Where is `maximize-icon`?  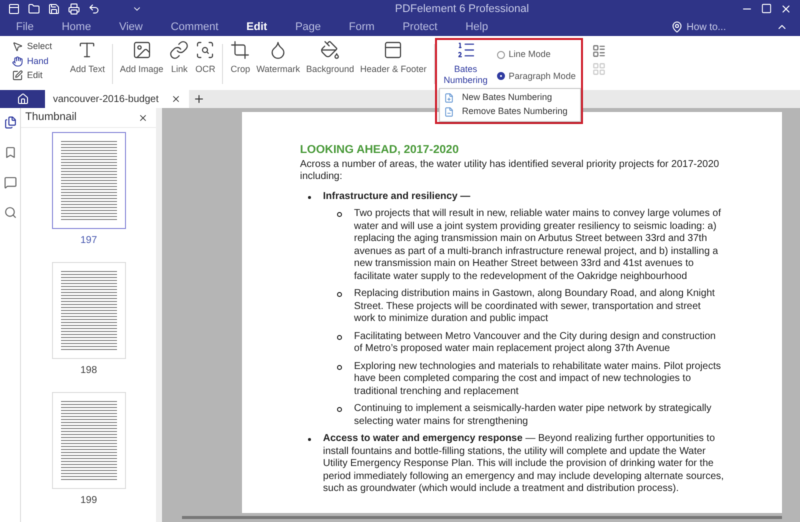
maximize-icon is located at coordinates (766, 8).